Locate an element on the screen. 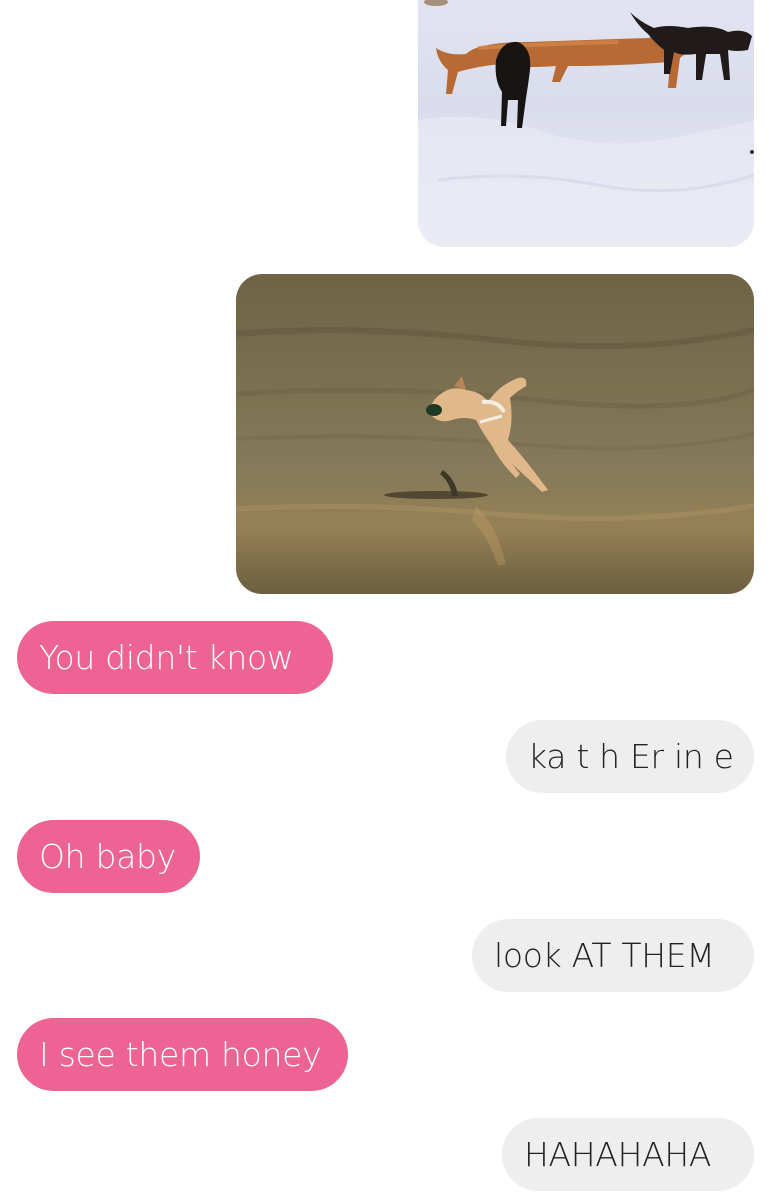 This screenshot has height=1200, width=772. dogs-snow-image is located at coordinates (586, 123).